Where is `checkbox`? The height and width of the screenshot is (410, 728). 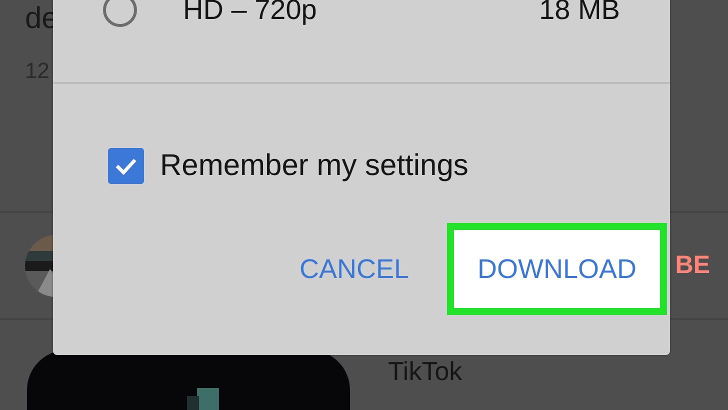
checkbox is located at coordinates (126, 166).